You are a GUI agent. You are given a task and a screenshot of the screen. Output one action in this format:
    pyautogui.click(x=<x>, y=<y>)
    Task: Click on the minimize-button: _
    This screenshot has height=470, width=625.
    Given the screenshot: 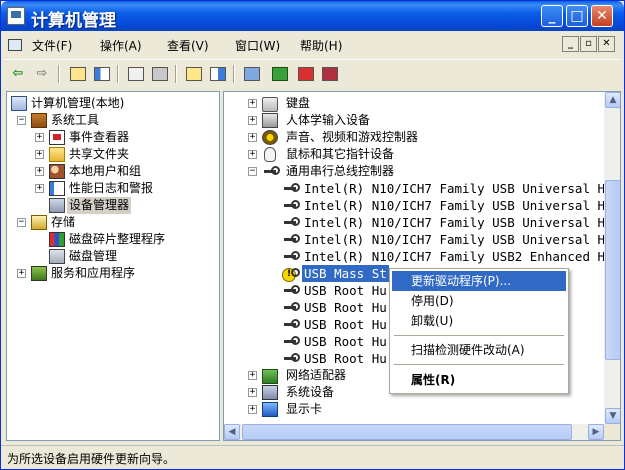 What is the action you would take?
    pyautogui.click(x=552, y=16)
    